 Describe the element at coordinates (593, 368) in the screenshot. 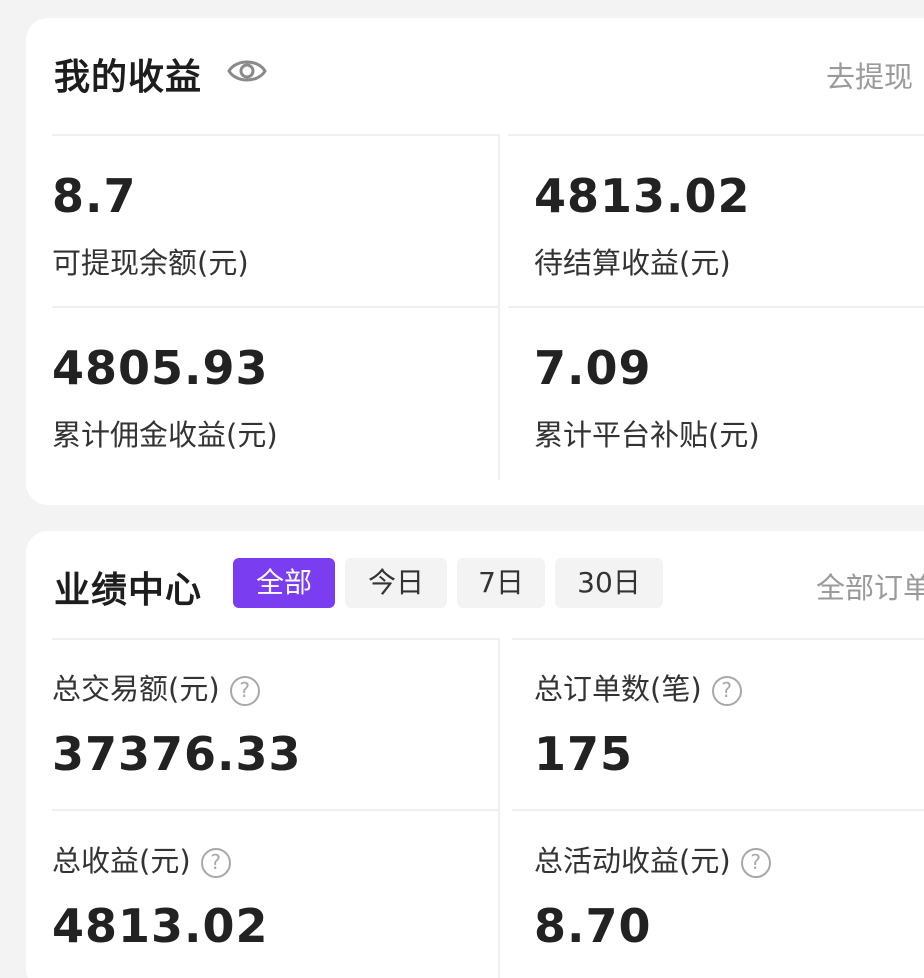

I see `stat-value: 7.09` at that location.